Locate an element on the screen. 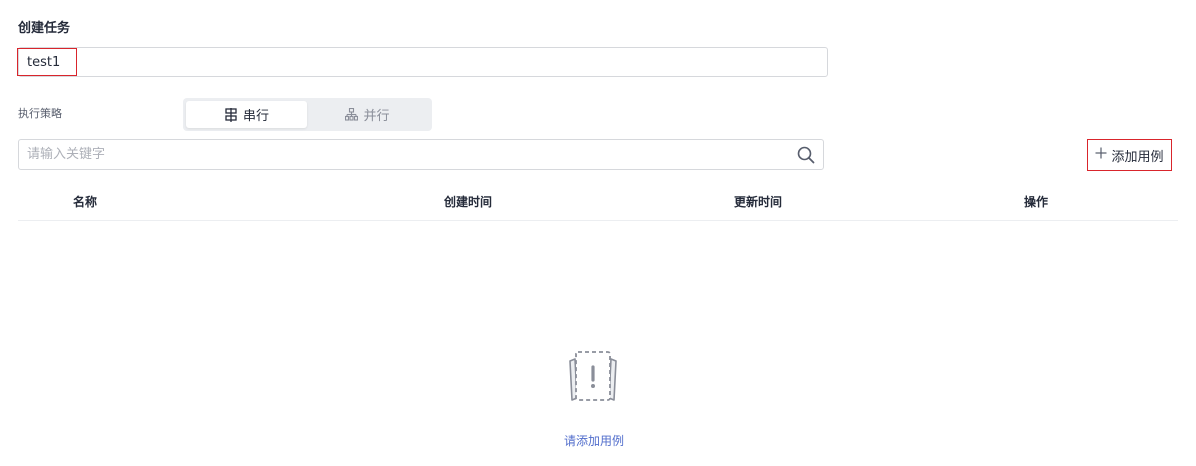 Image resolution: width=1196 pixels, height=466 pixels. column-header-name: 名称 is located at coordinates (85, 202).